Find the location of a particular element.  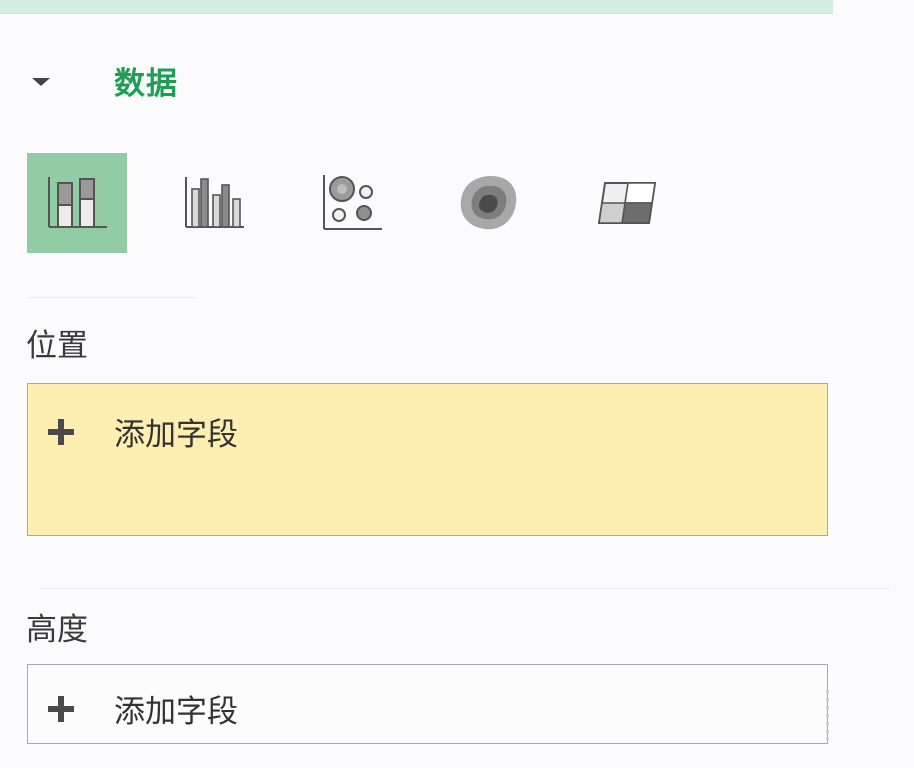

region-shading-button is located at coordinates (627, 203).